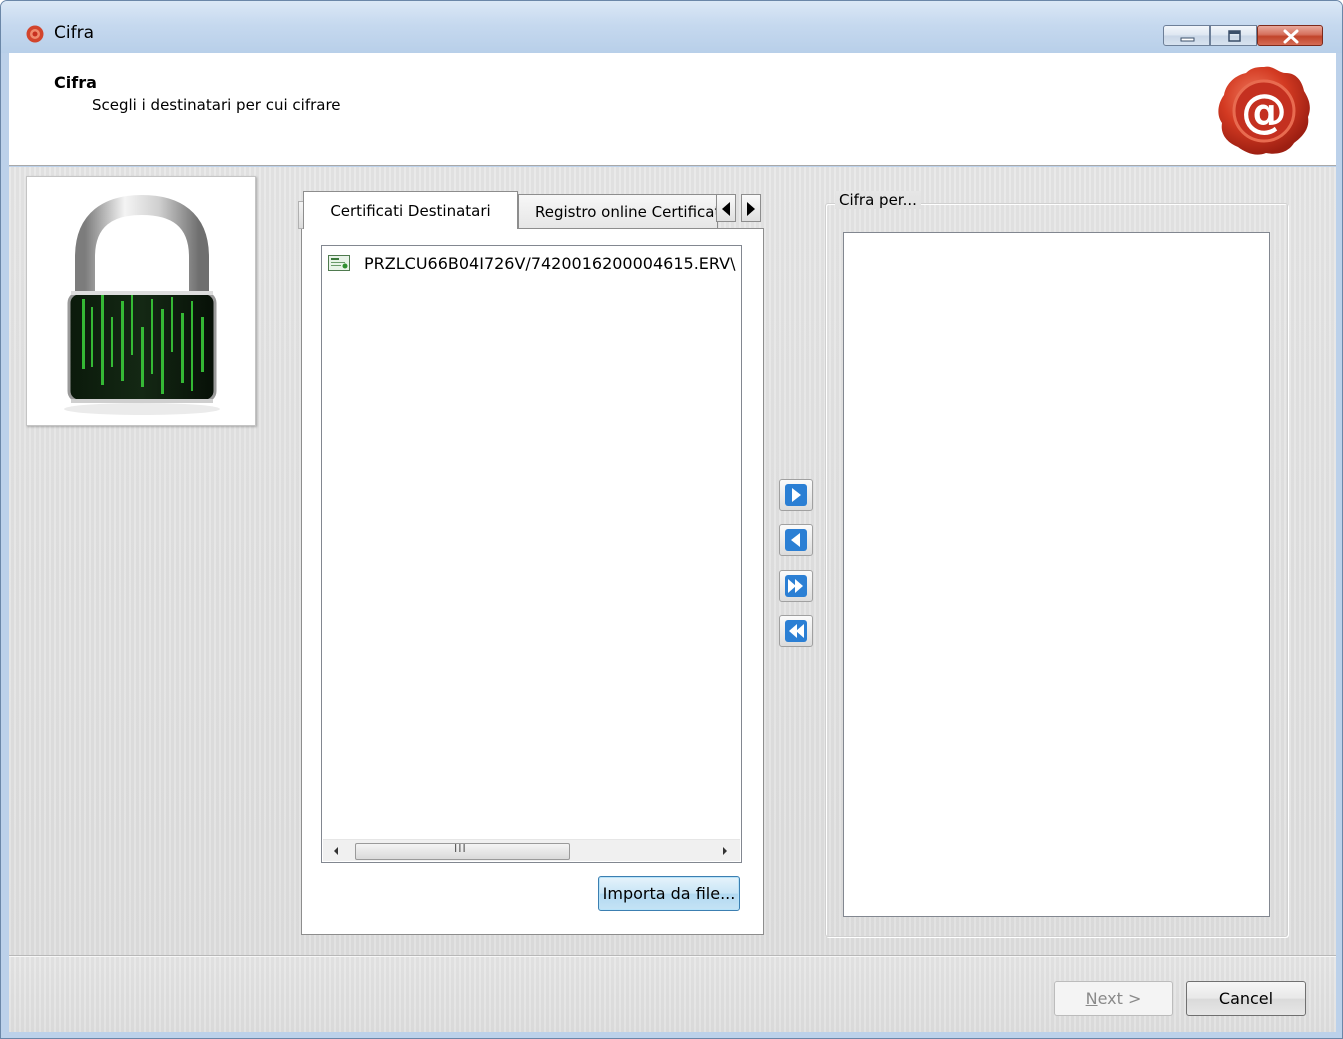 The width and height of the screenshot is (1343, 1039). I want to click on next-button: Next >, so click(1113, 998).